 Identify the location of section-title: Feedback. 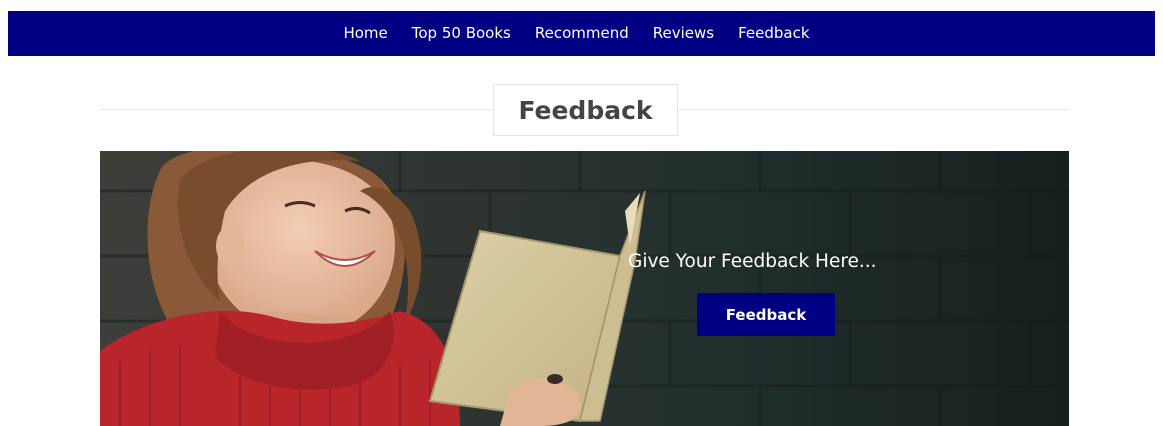
(585, 110).